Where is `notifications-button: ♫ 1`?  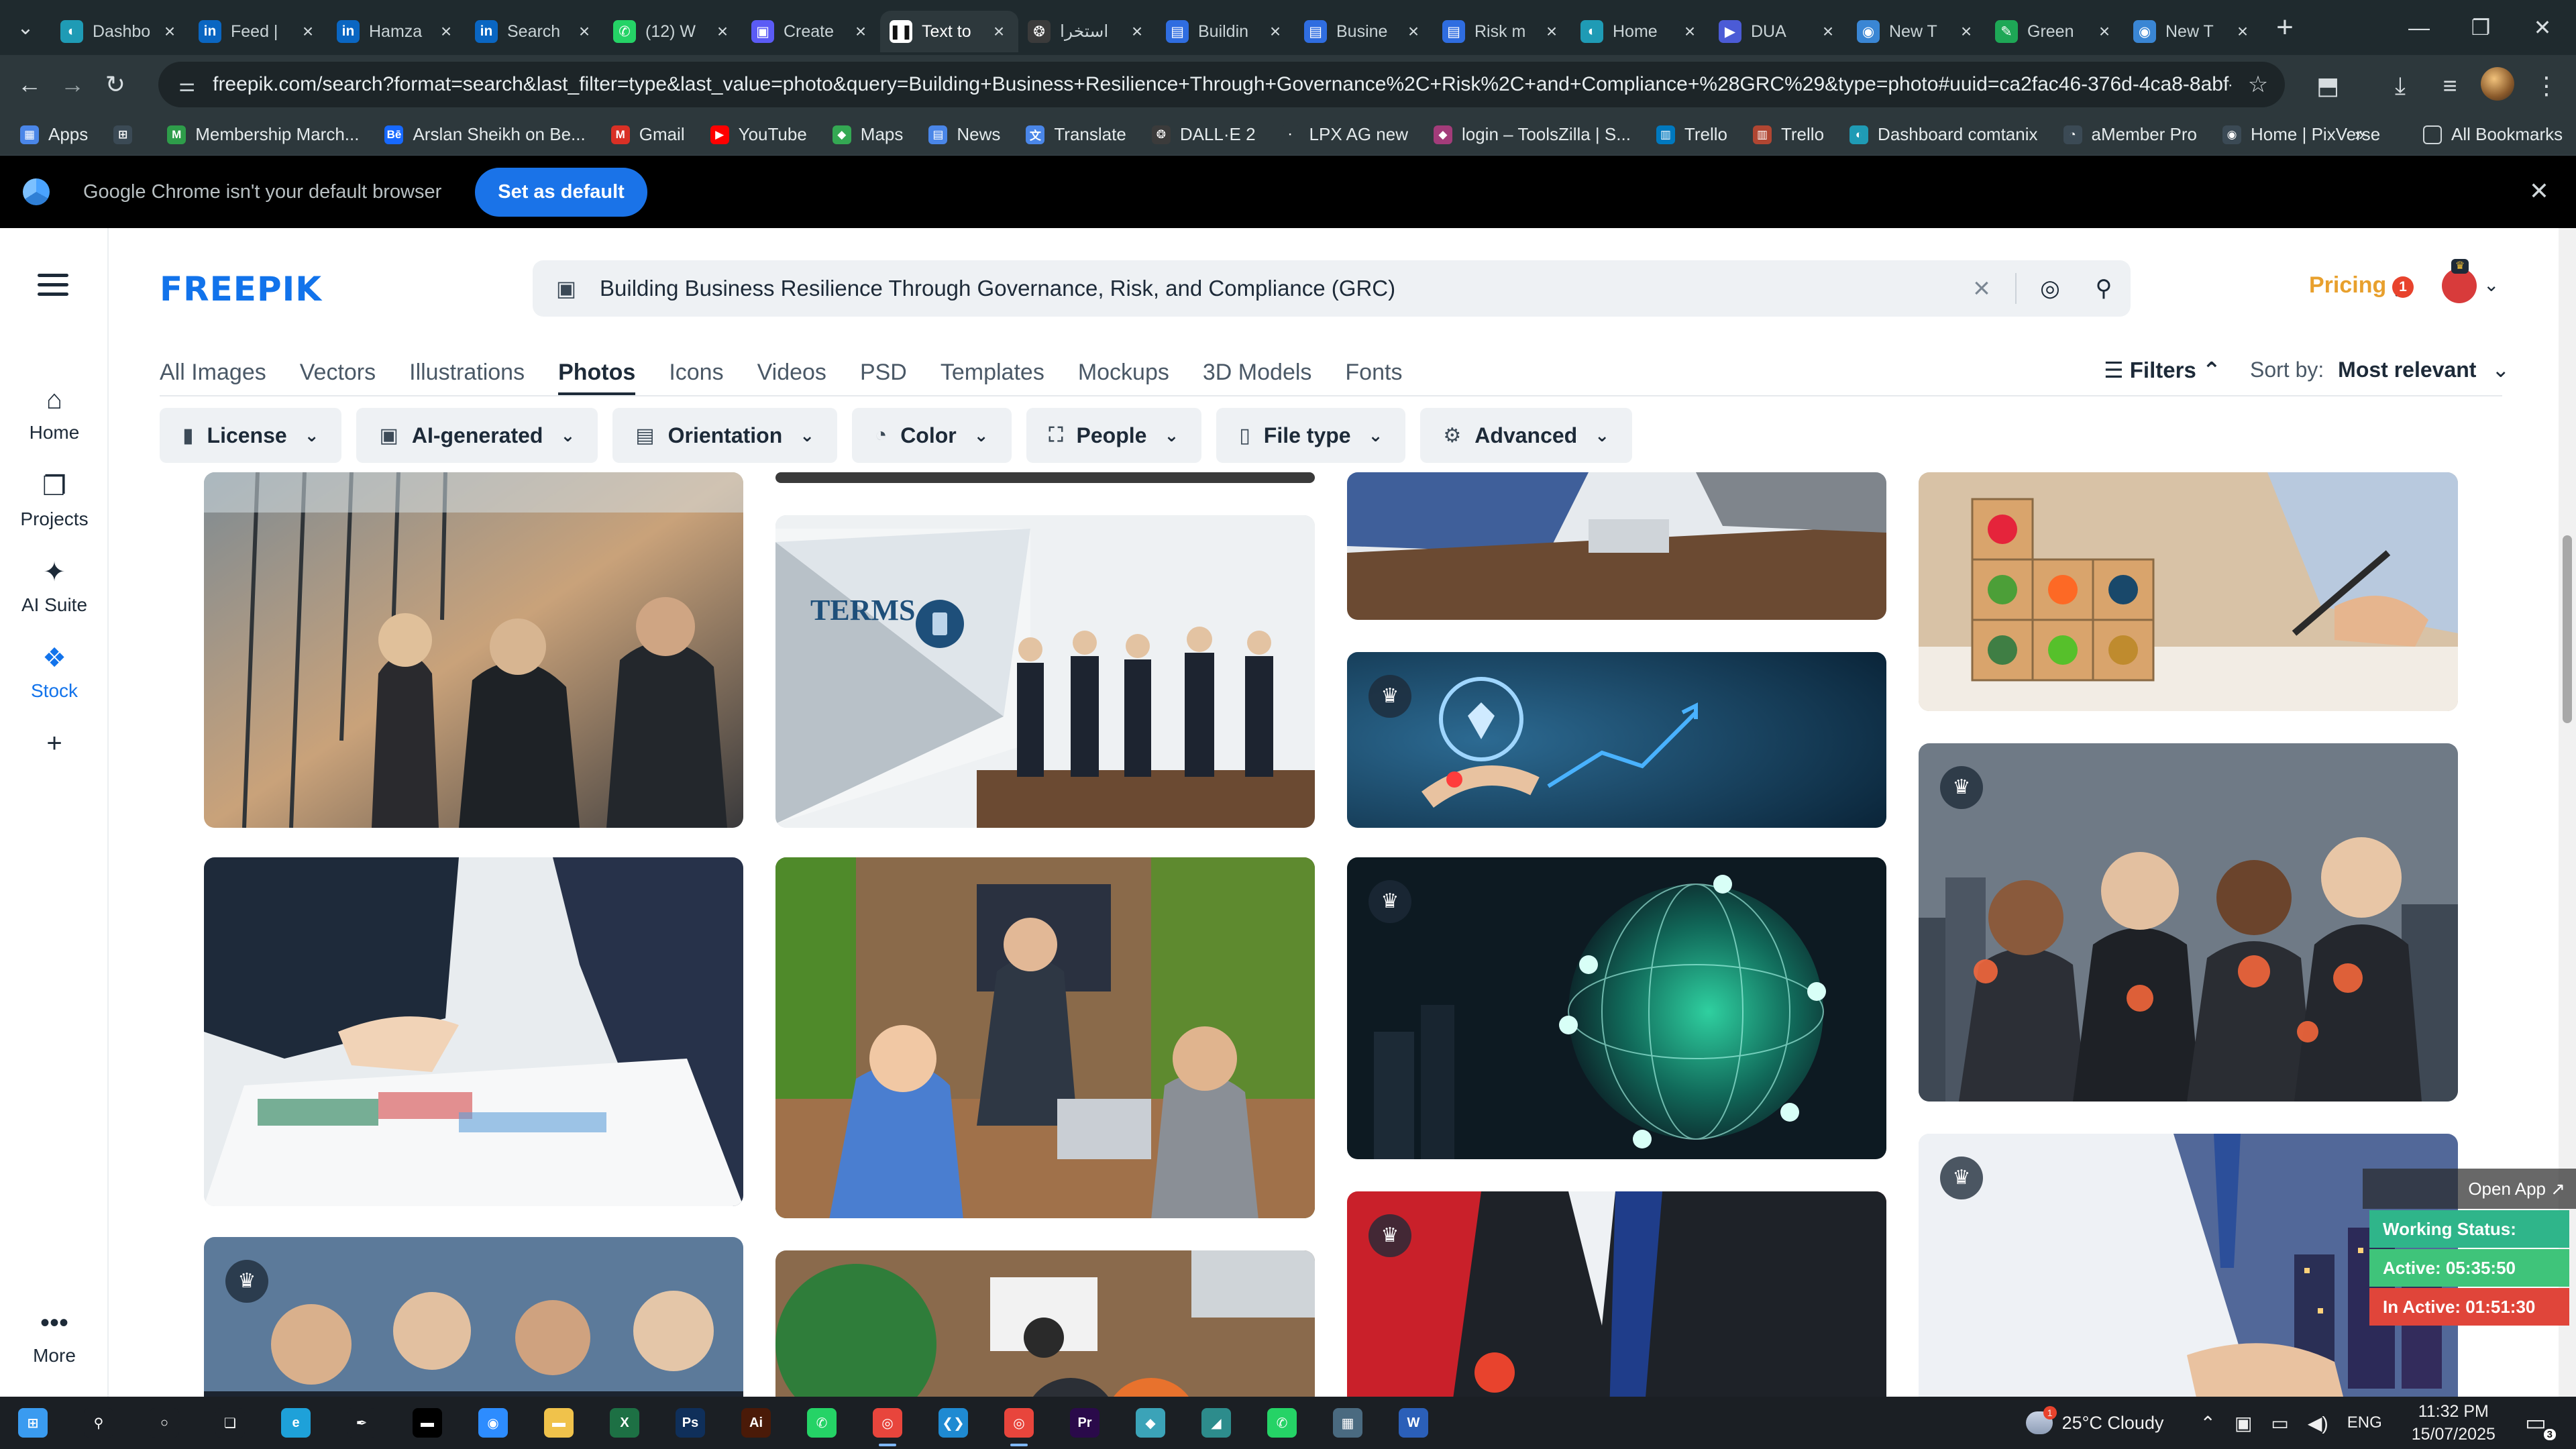
notifications-button: ♫ 1 is located at coordinates (2405, 287).